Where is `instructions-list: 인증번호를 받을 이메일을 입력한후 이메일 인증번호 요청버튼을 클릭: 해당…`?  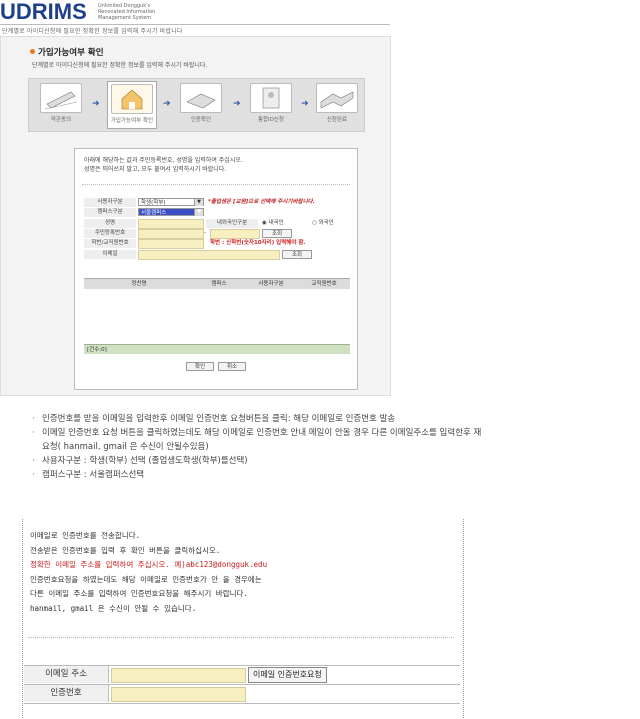
instructions-list: 인증번호를 받을 이메일을 입력한후 이메일 인증번호 요청버튼을 클릭: 해당… is located at coordinates (330, 447).